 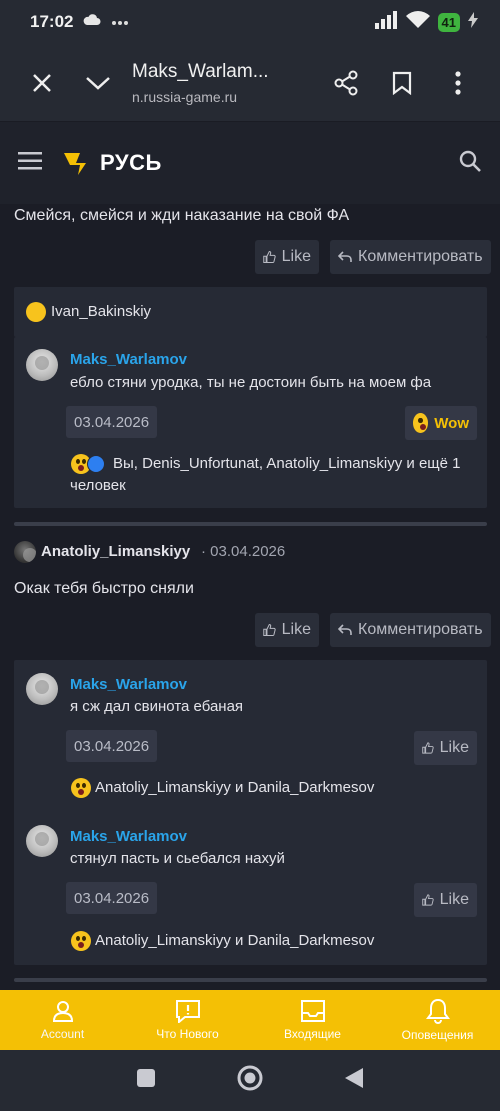 What do you see at coordinates (243, 551) in the screenshot?
I see `post-date: · 03.04.2026` at bounding box center [243, 551].